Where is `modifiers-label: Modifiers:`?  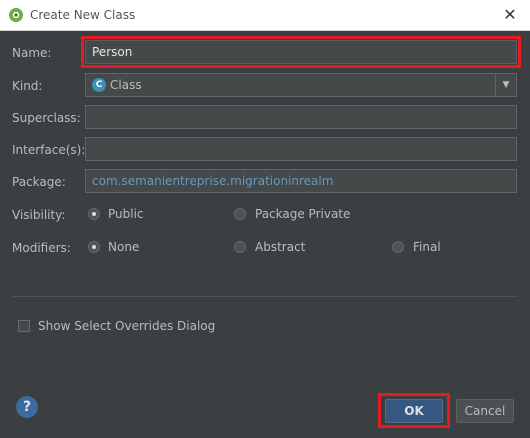
modifiers-label: Modifiers: is located at coordinates (41, 248).